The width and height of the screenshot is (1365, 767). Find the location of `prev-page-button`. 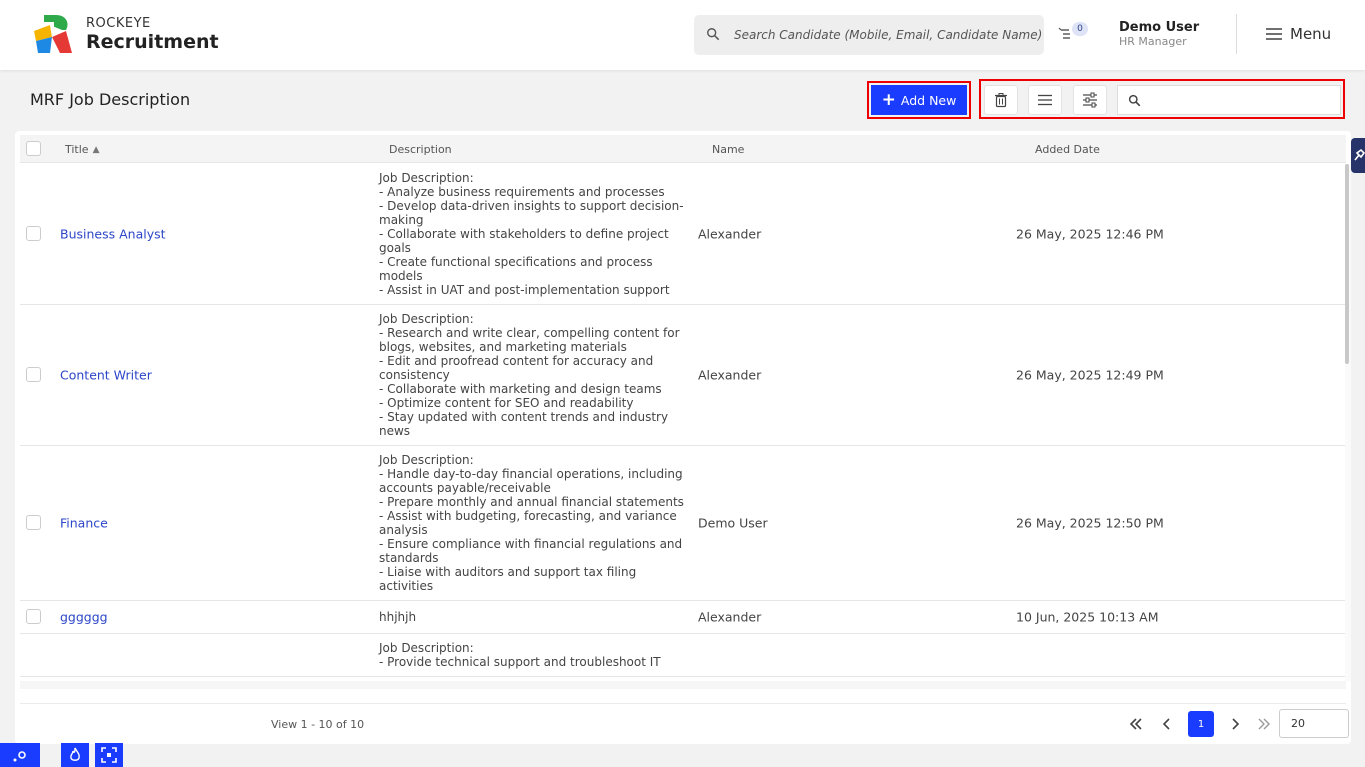

prev-page-button is located at coordinates (1167, 724).